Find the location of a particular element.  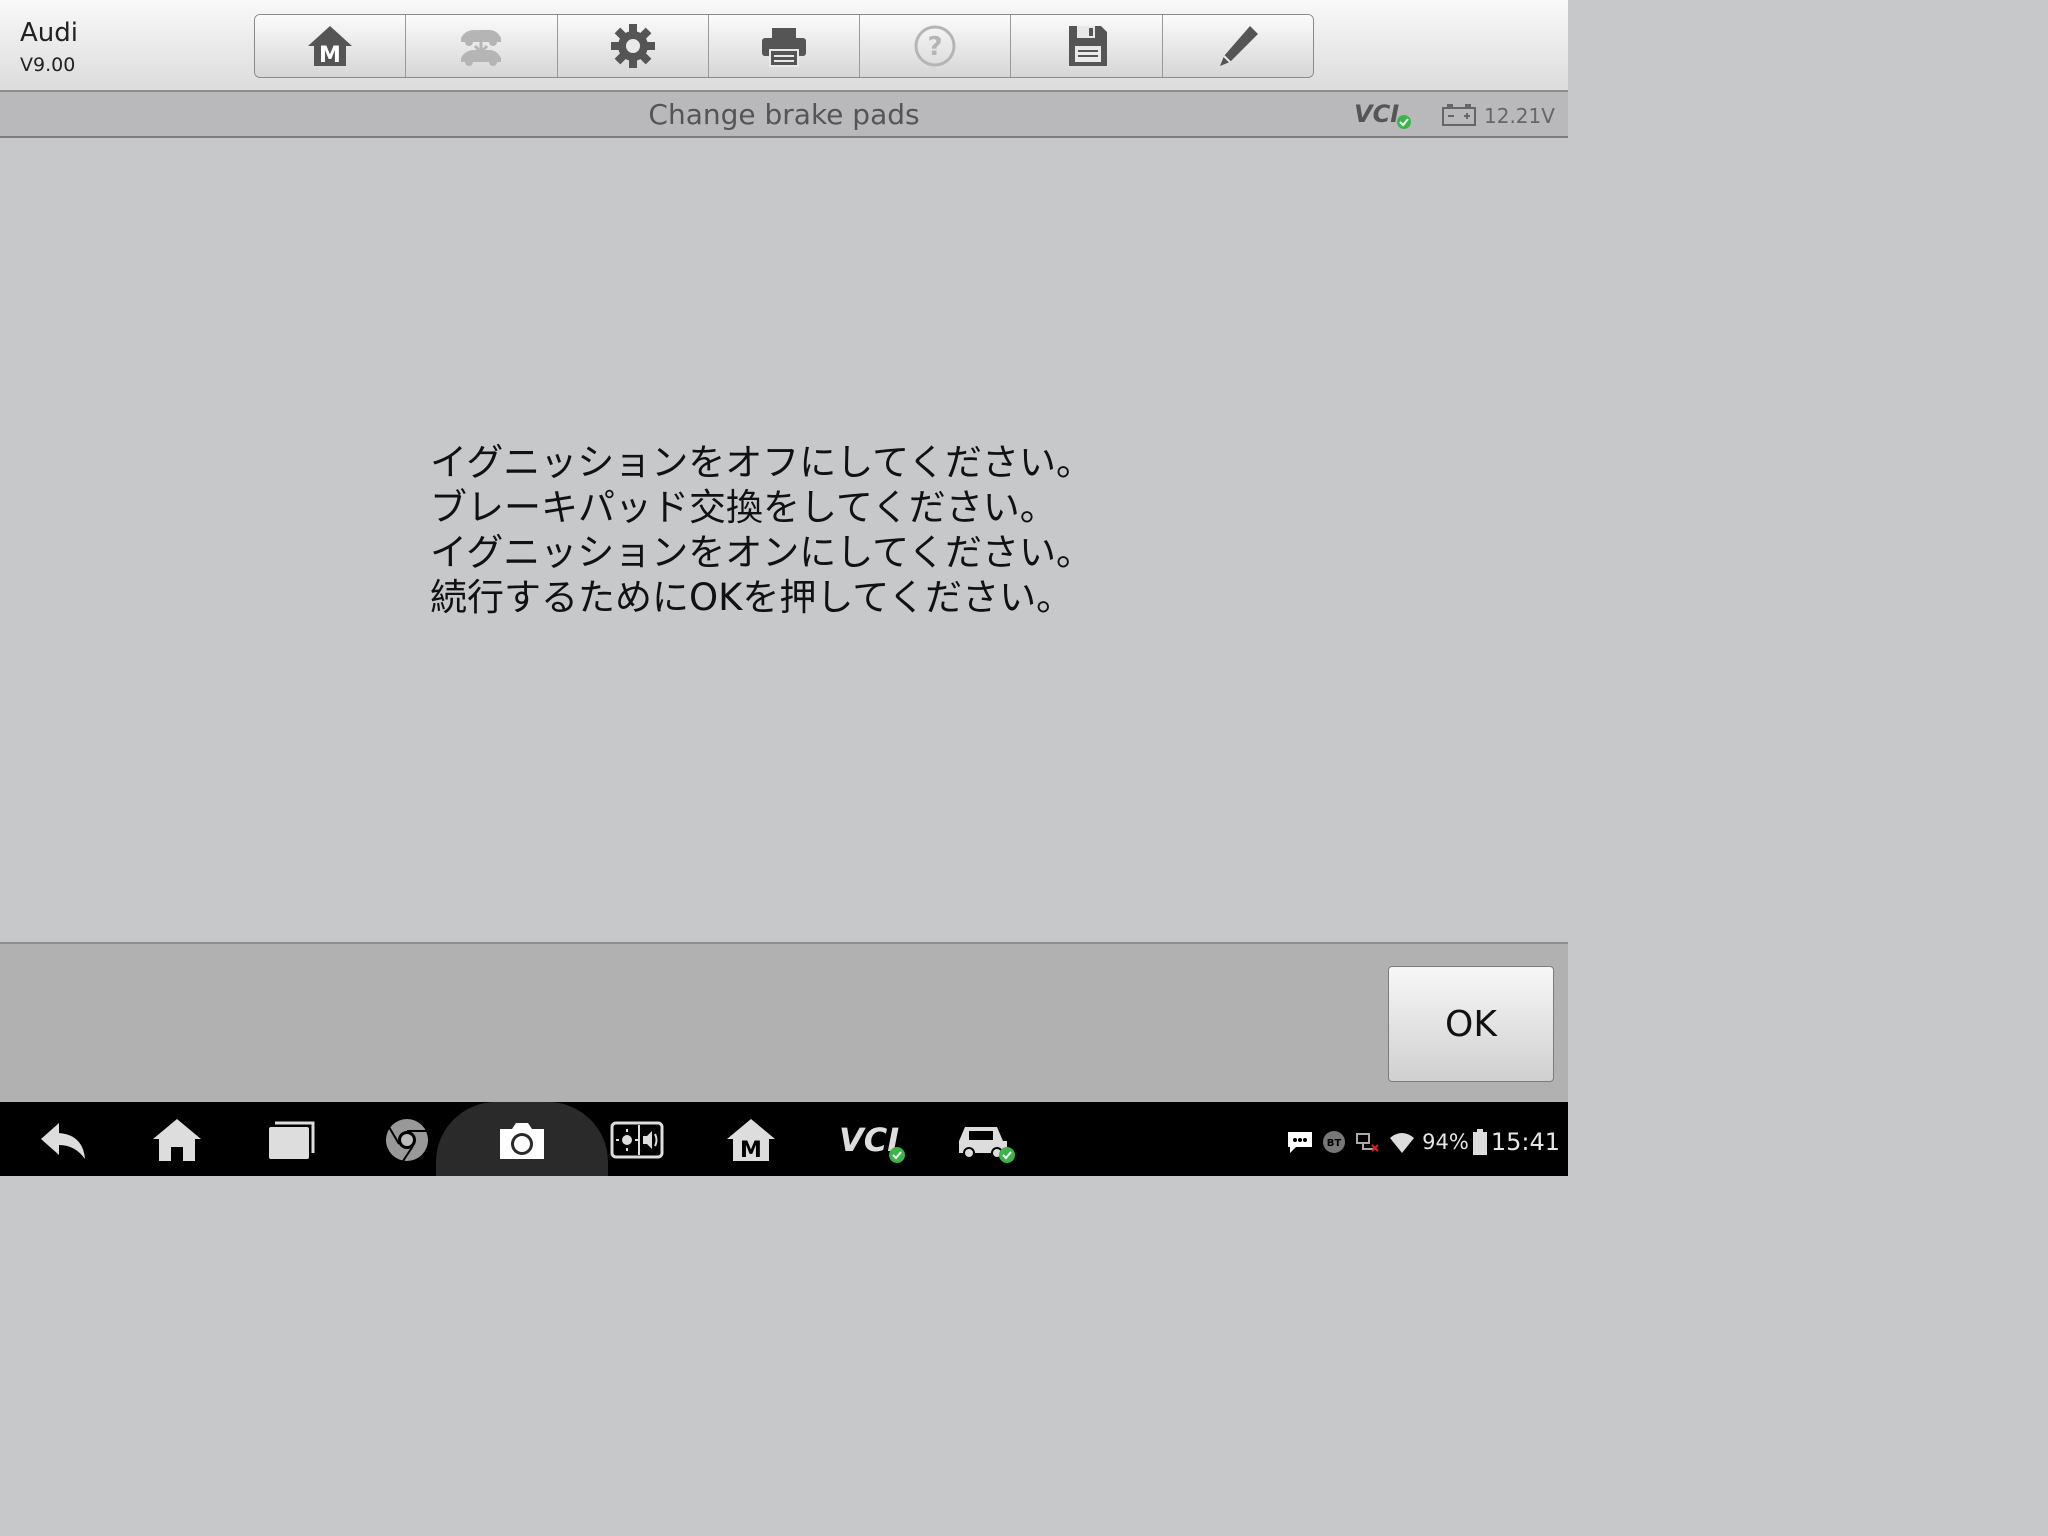

brightness-volume-button is located at coordinates (637, 1140).